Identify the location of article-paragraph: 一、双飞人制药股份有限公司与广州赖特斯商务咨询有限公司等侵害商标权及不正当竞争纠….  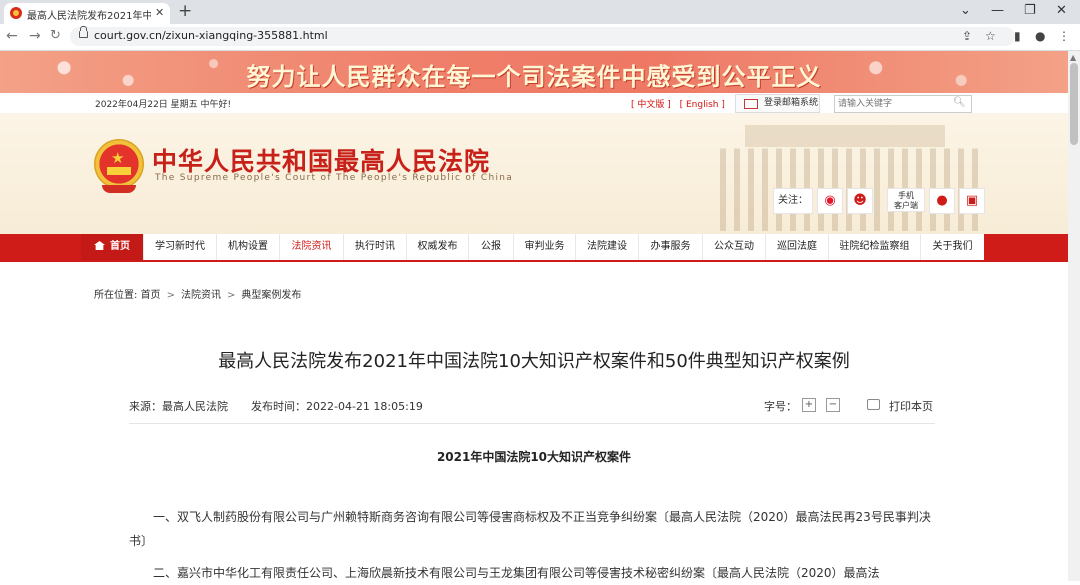
(530, 529).